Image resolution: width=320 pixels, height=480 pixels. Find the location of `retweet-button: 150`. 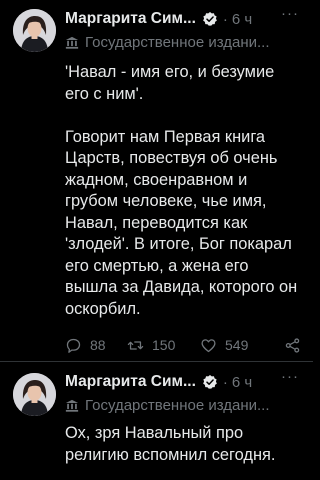

retweet-button: 150 is located at coordinates (151, 345).